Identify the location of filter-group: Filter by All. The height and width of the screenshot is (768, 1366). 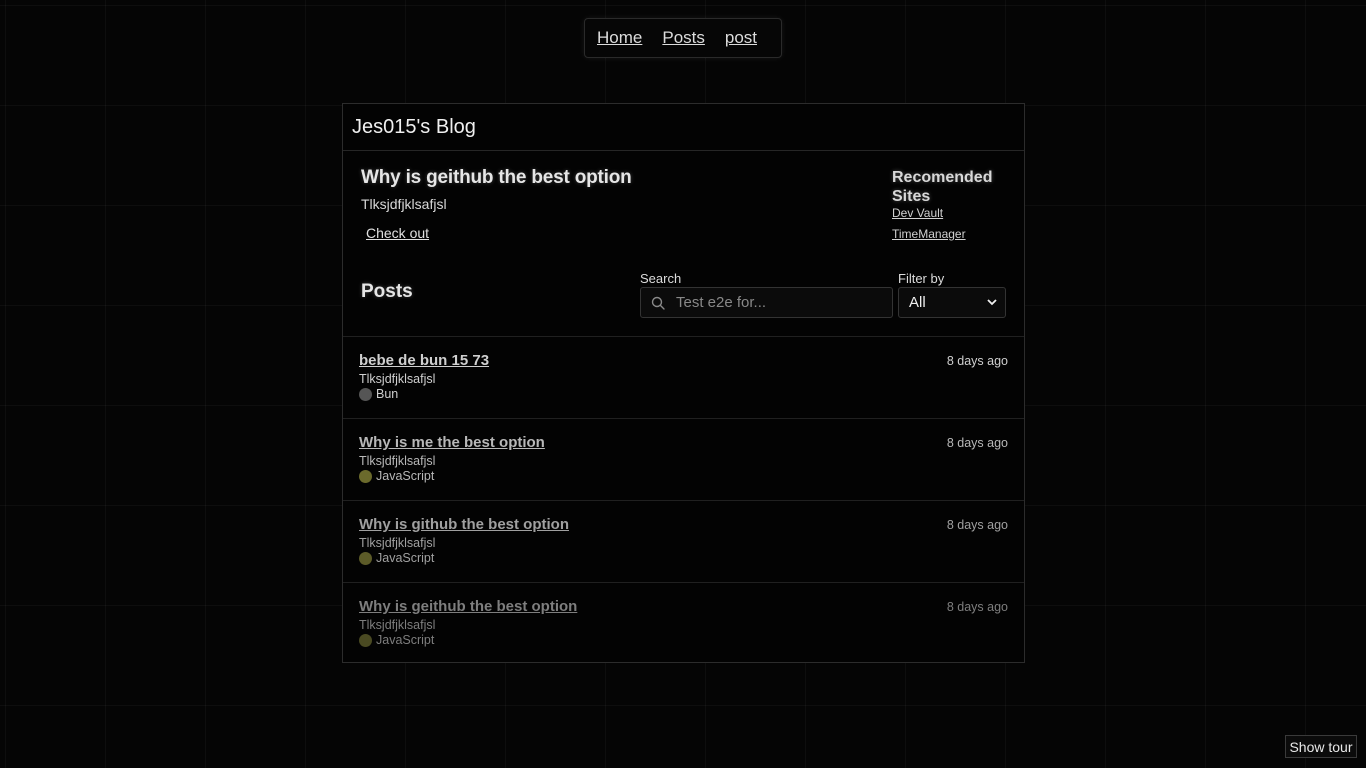
(952, 294).